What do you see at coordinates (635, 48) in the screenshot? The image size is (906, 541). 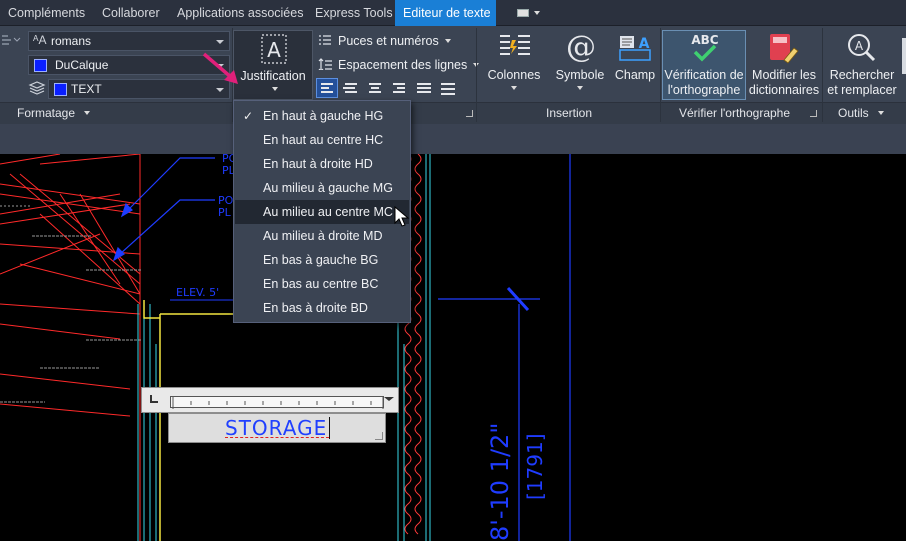 I see `field-icon: A` at bounding box center [635, 48].